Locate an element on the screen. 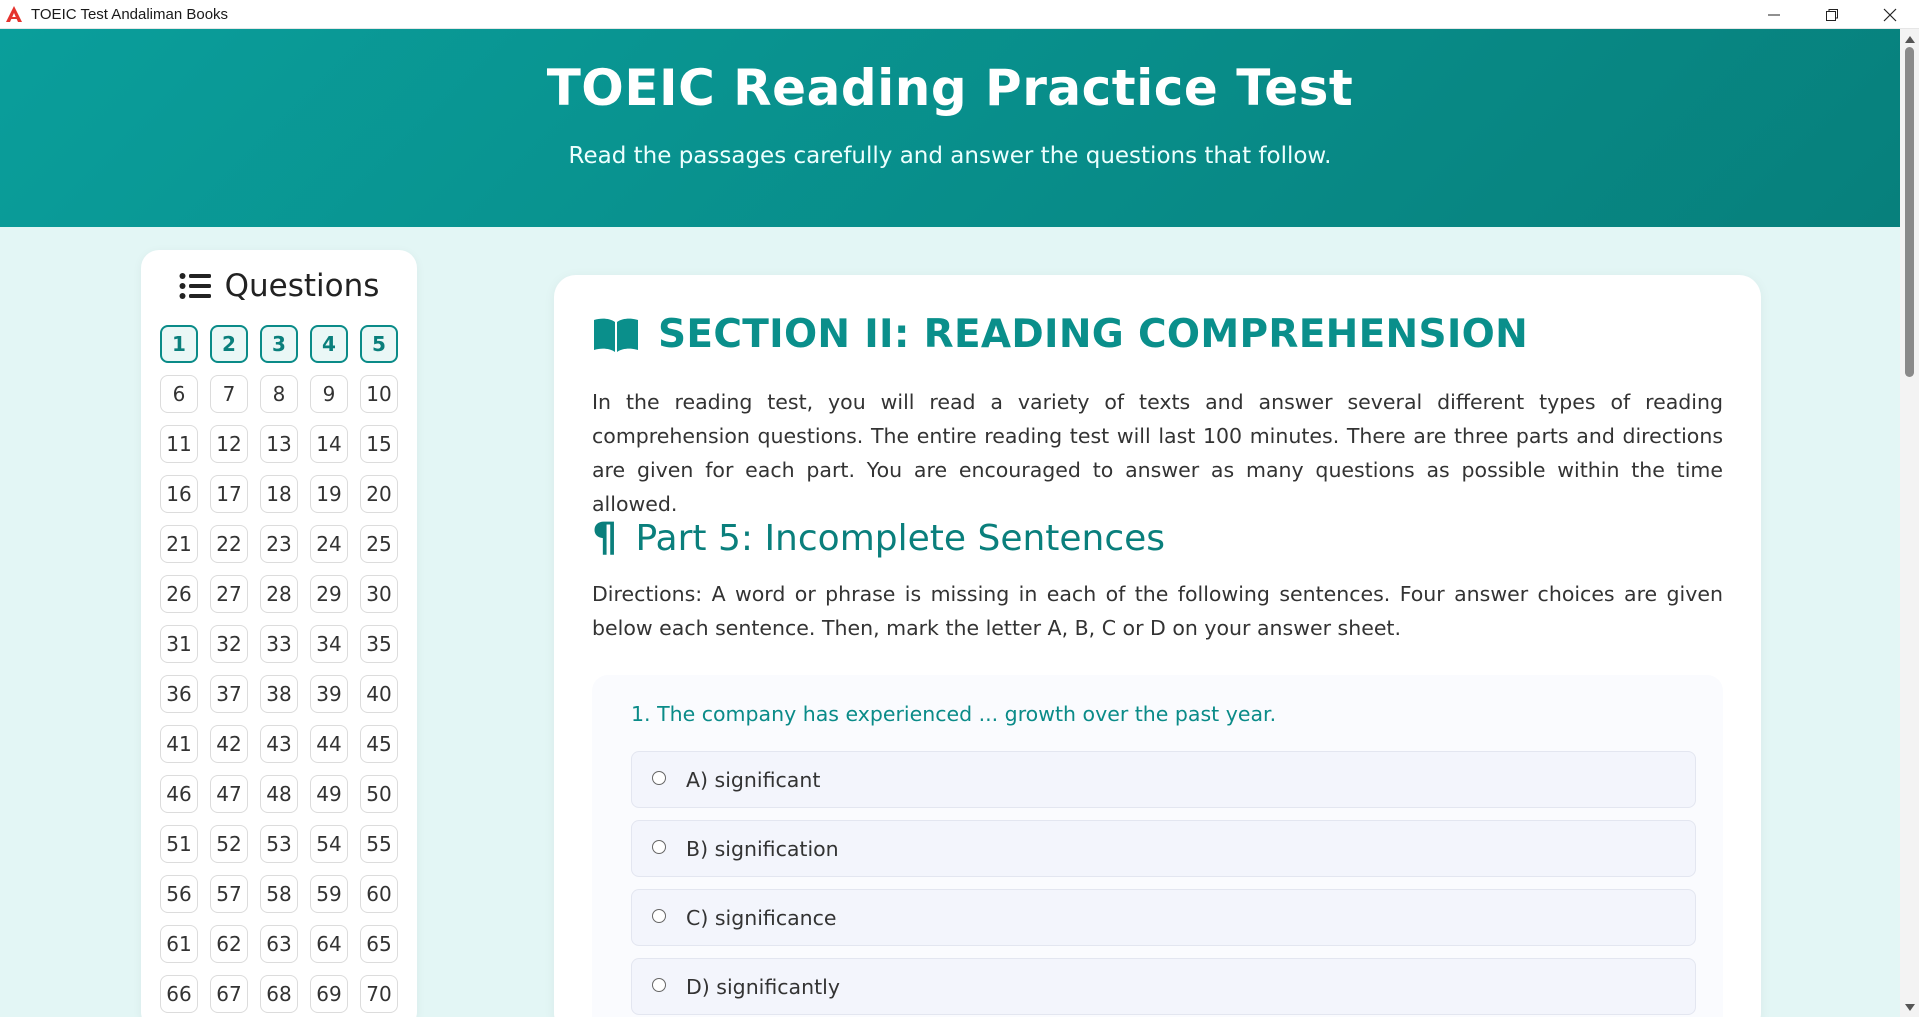  question-number-button: 33 is located at coordinates (279, 644).